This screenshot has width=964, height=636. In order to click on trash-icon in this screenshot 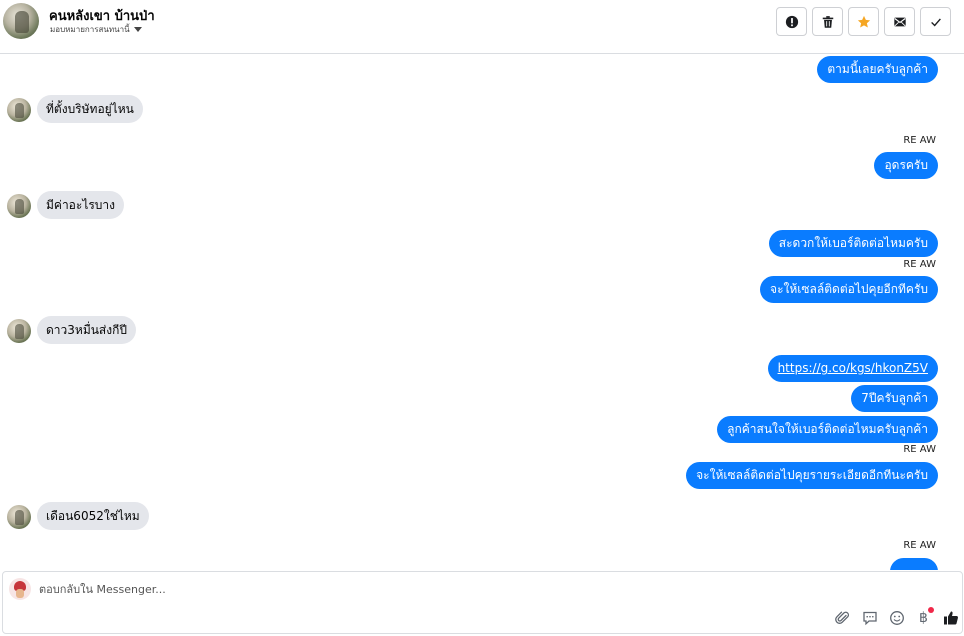, I will do `click(827, 21)`.